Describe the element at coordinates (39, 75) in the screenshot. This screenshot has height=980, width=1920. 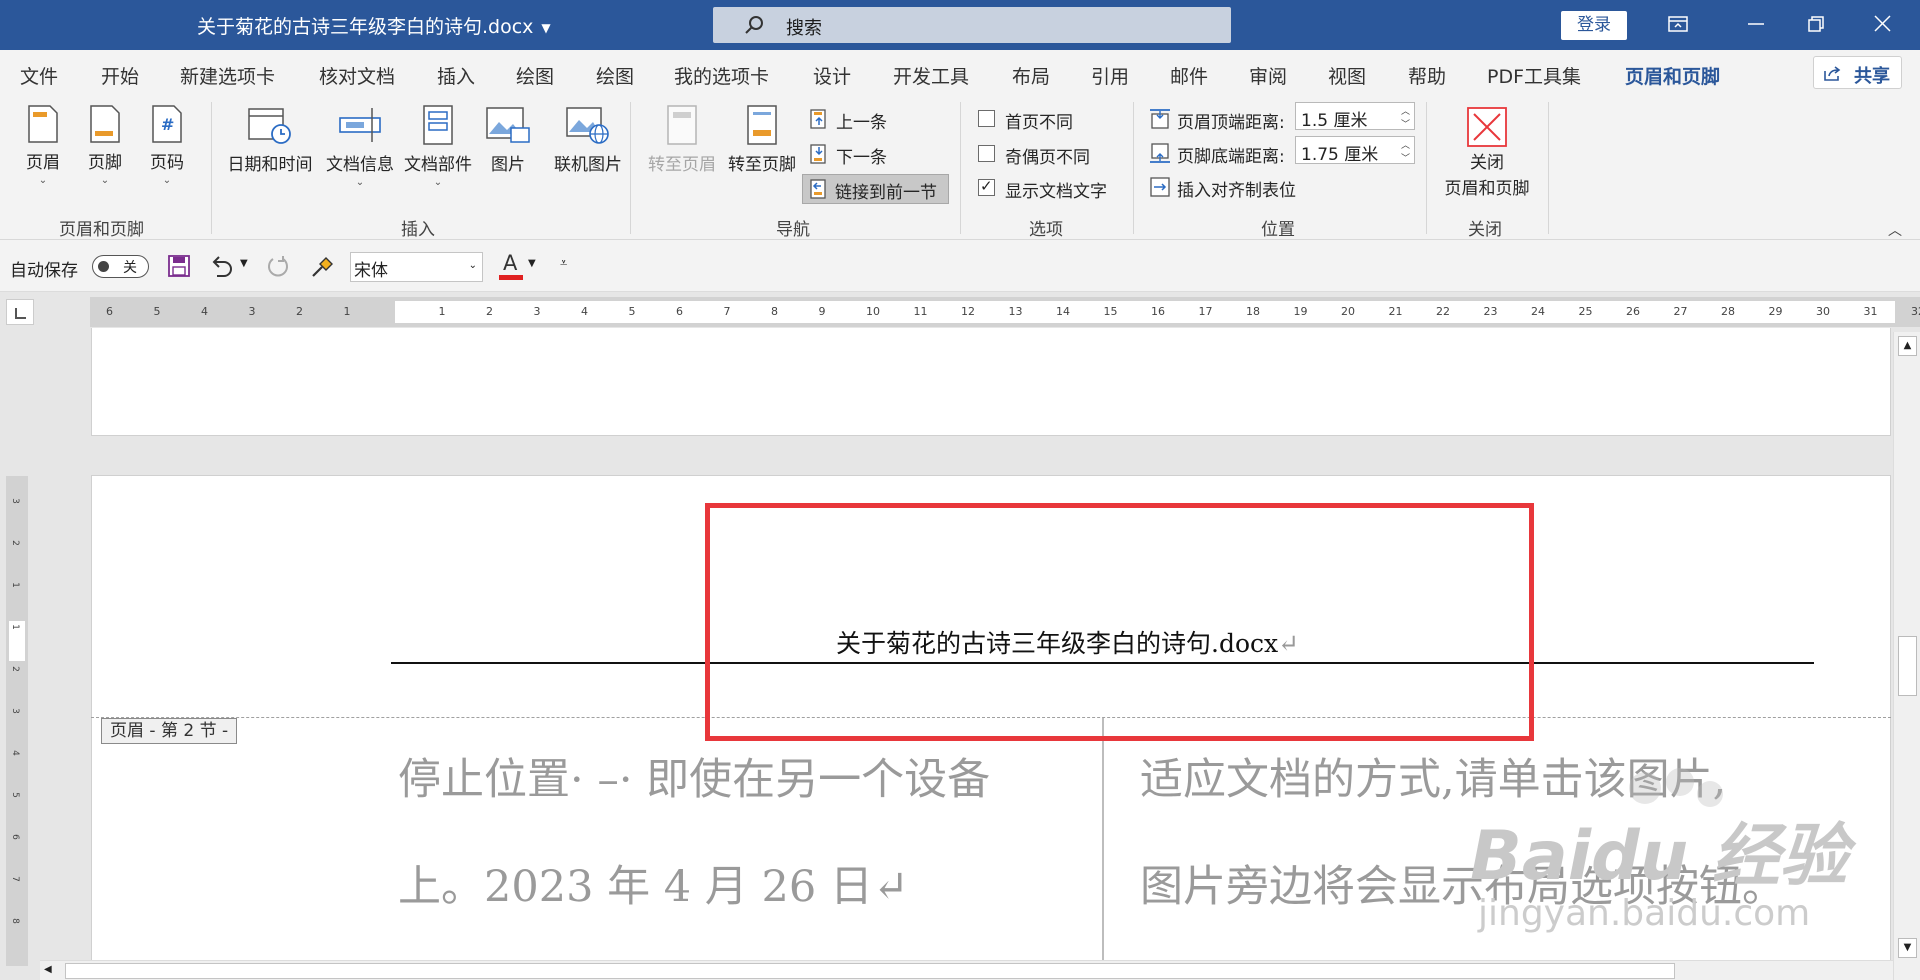
I see `tab-file: 文件` at that location.